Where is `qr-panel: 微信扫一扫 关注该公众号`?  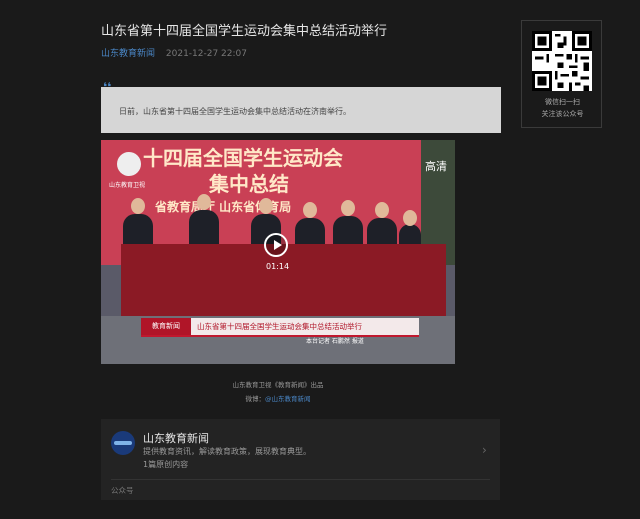 qr-panel: 微信扫一扫 关注该公众号 is located at coordinates (561, 74).